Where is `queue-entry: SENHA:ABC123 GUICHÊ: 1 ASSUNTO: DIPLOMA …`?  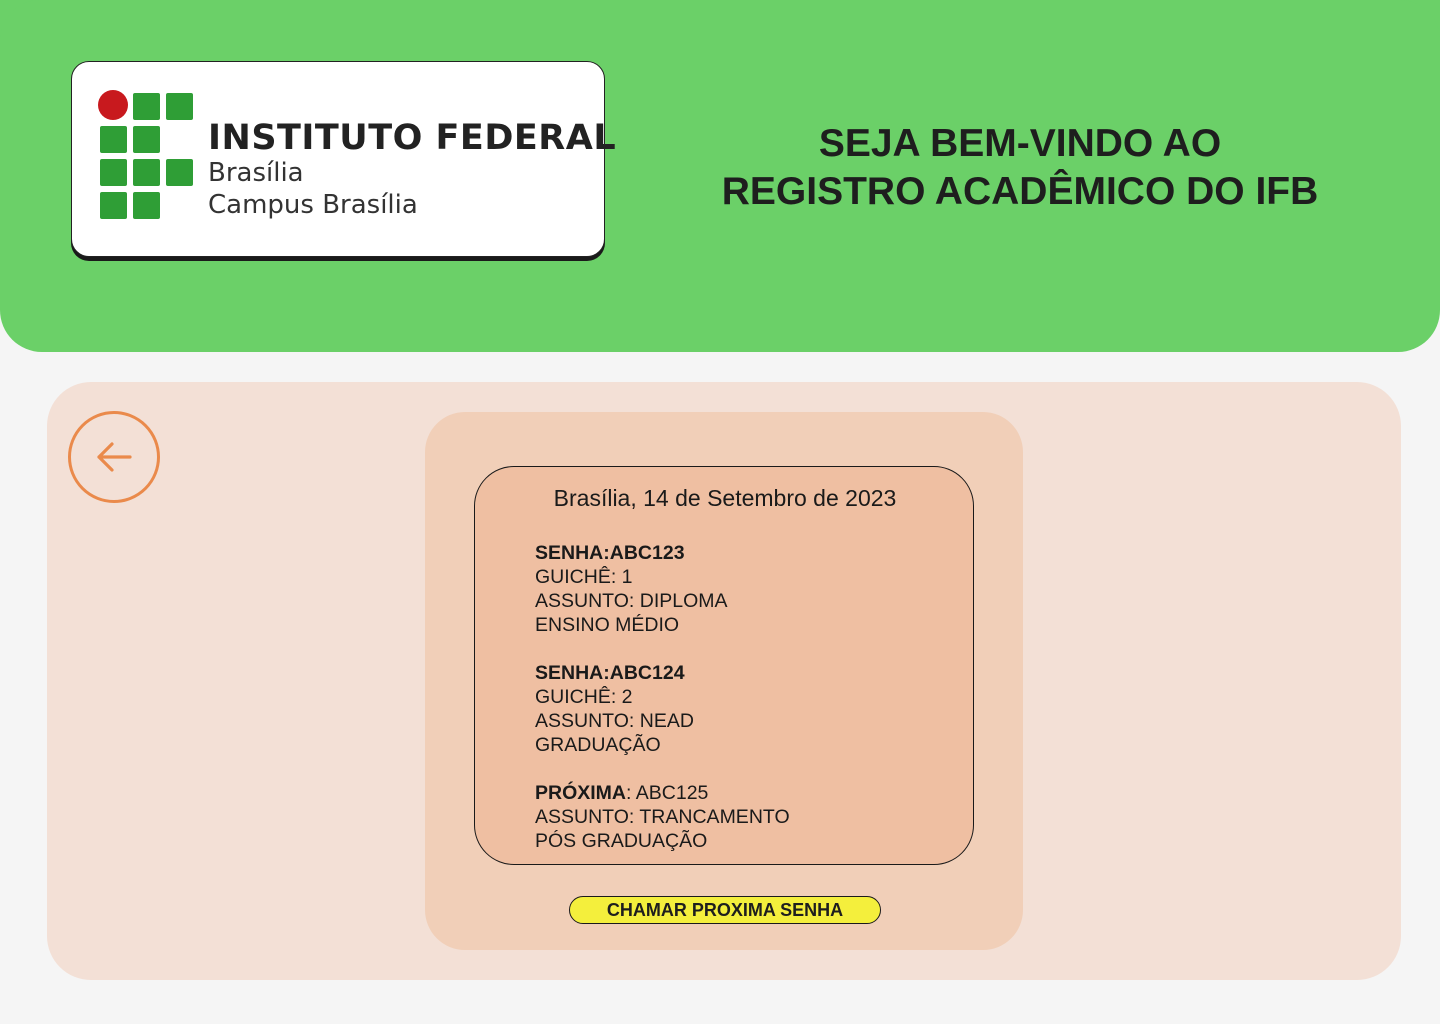
queue-entry: SENHA:ABC123 GUICHÊ: 1 ASSUNTO: DIPLOMA … is located at coordinates (631, 589).